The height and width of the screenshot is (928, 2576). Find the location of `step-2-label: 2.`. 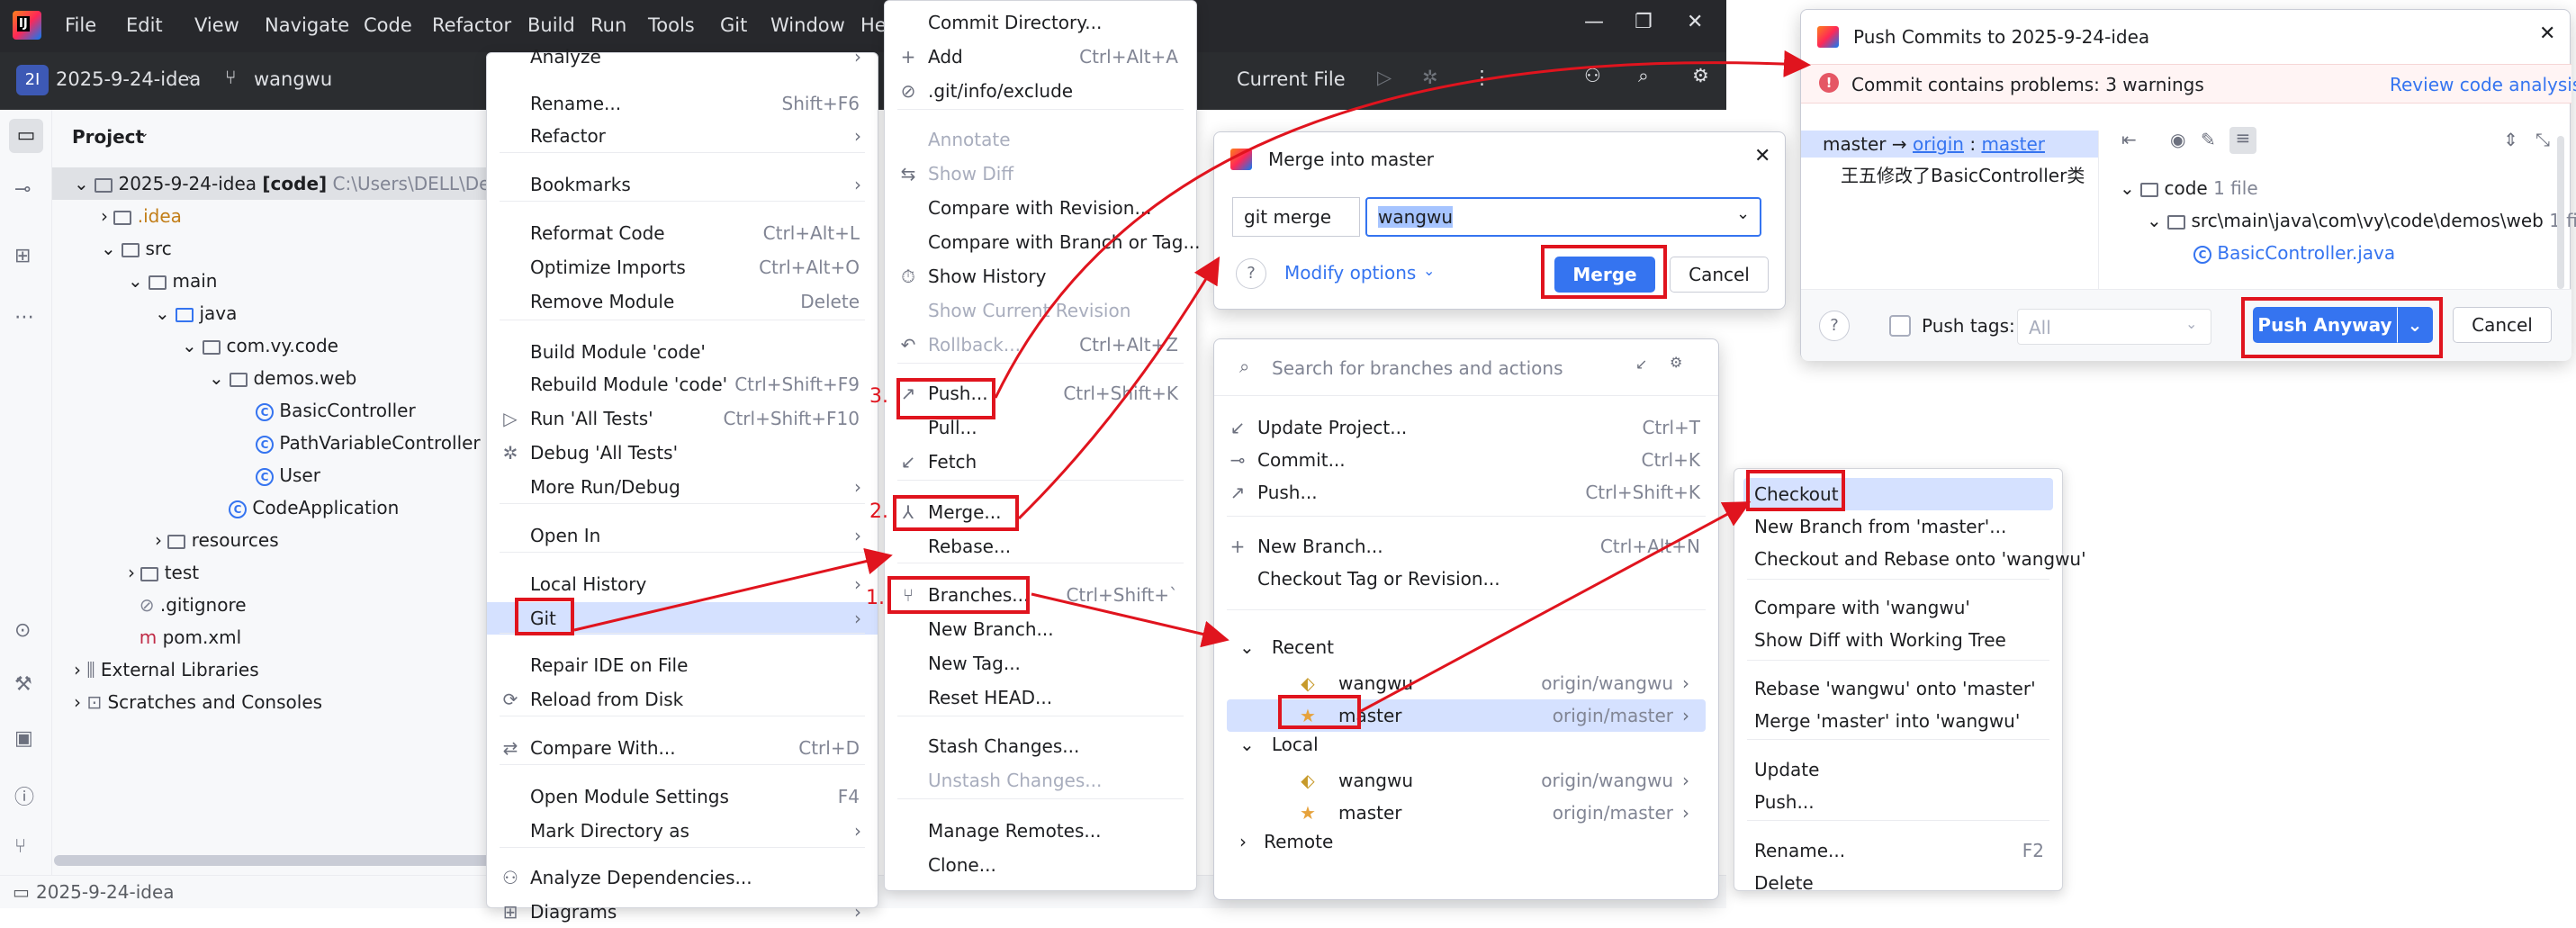

step-2-label: 2. is located at coordinates (878, 512).